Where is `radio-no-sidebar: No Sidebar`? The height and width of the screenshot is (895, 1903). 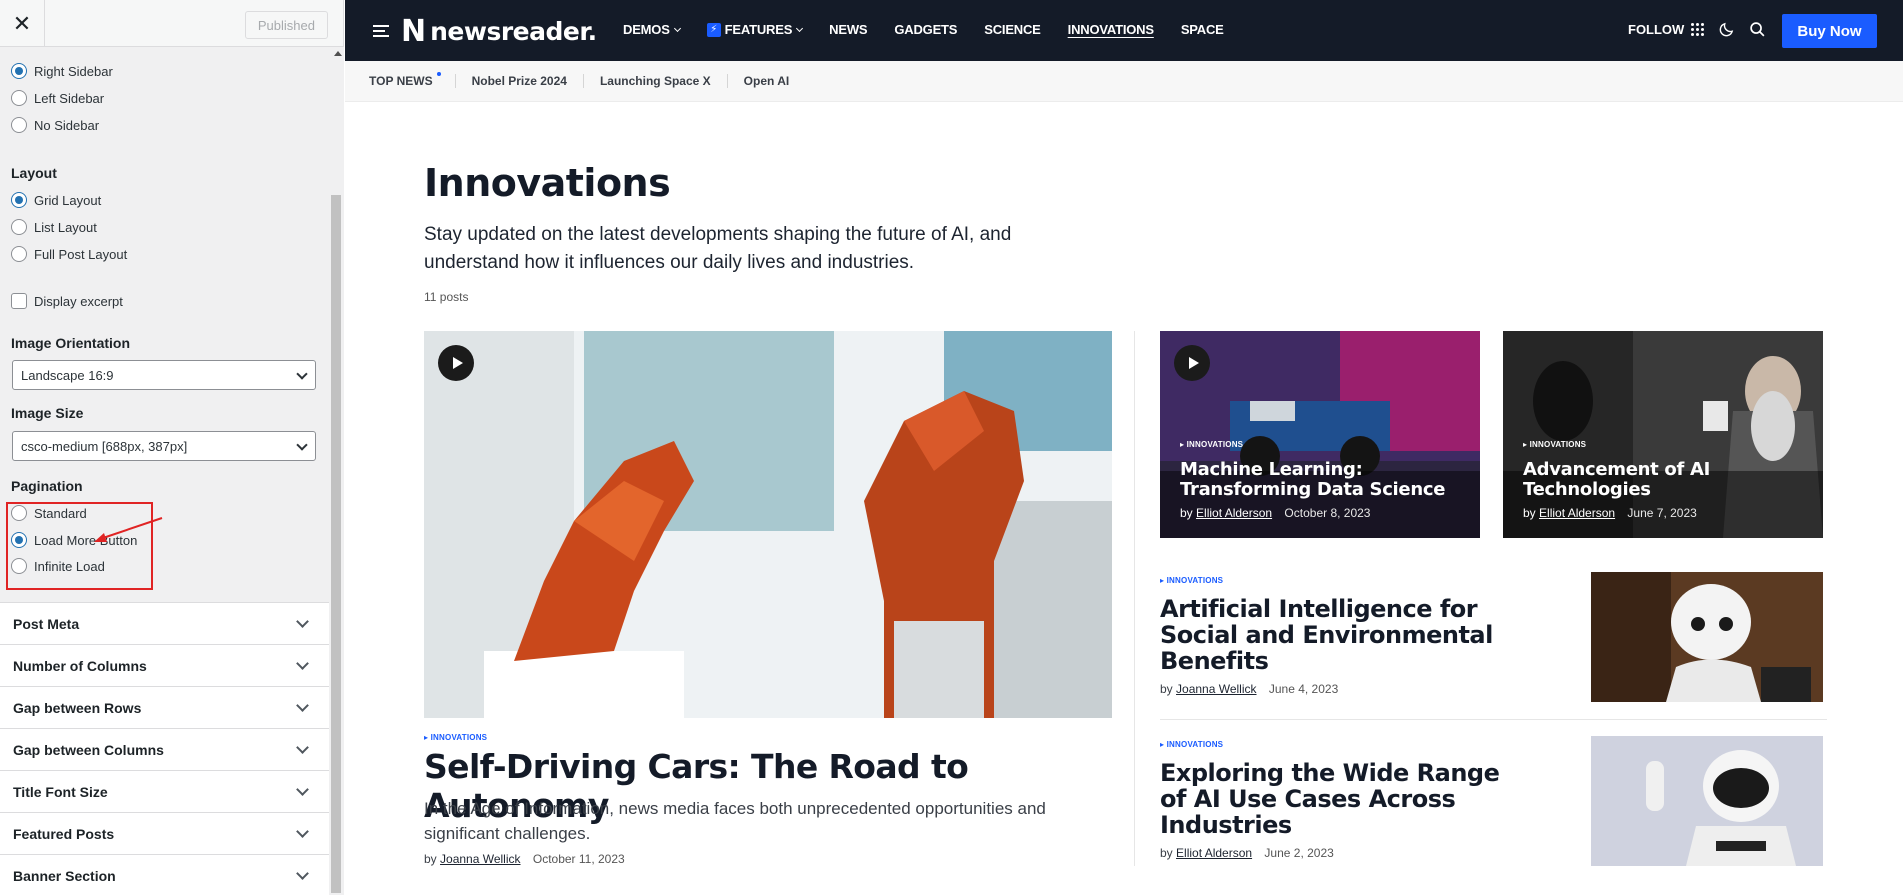 radio-no-sidebar: No Sidebar is located at coordinates (55, 125).